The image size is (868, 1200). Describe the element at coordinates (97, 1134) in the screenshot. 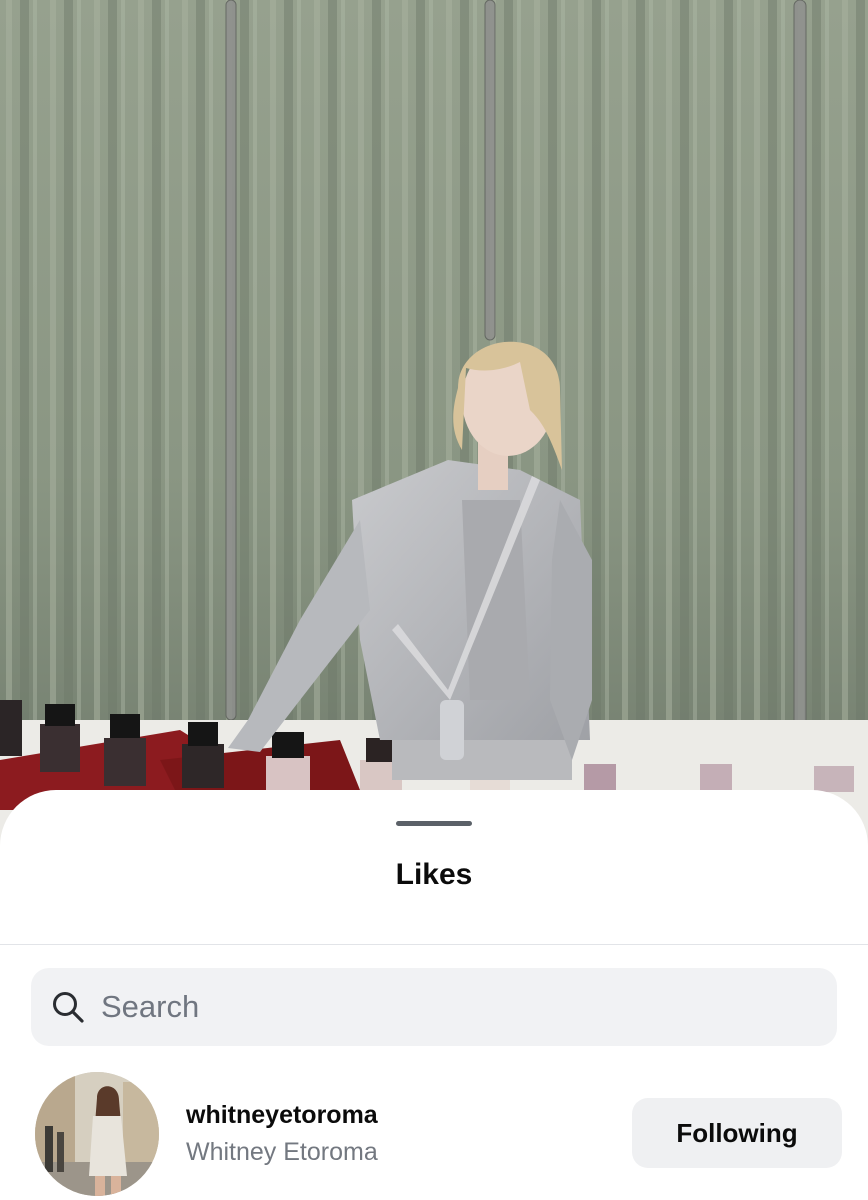

I see `avatar` at that location.